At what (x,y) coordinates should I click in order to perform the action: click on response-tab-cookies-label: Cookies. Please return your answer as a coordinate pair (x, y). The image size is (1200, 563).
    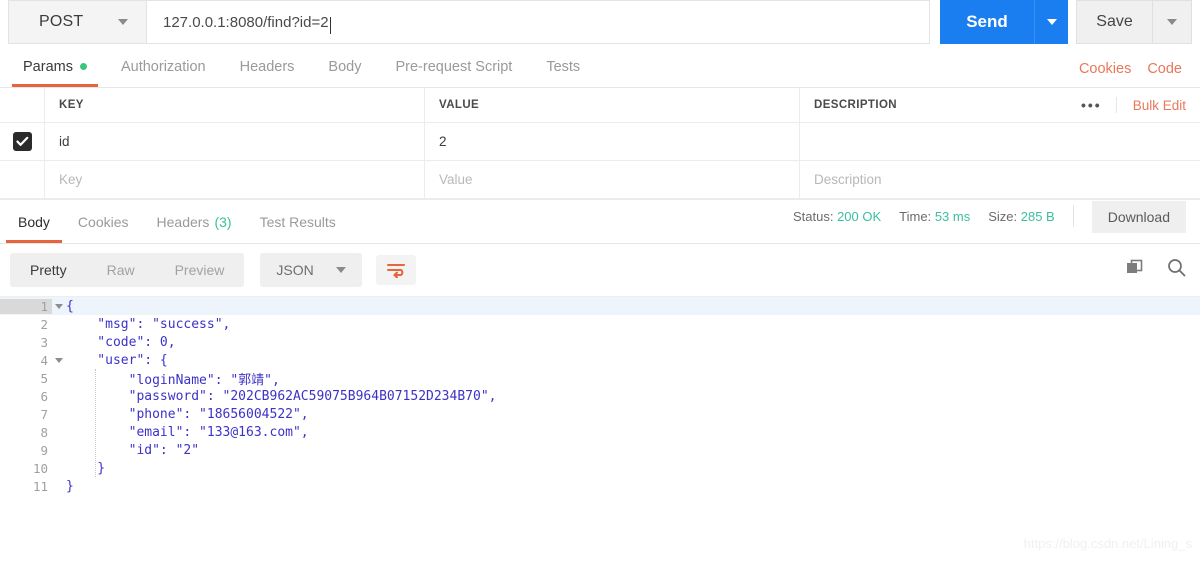
    Looking at the image, I should click on (103, 221).